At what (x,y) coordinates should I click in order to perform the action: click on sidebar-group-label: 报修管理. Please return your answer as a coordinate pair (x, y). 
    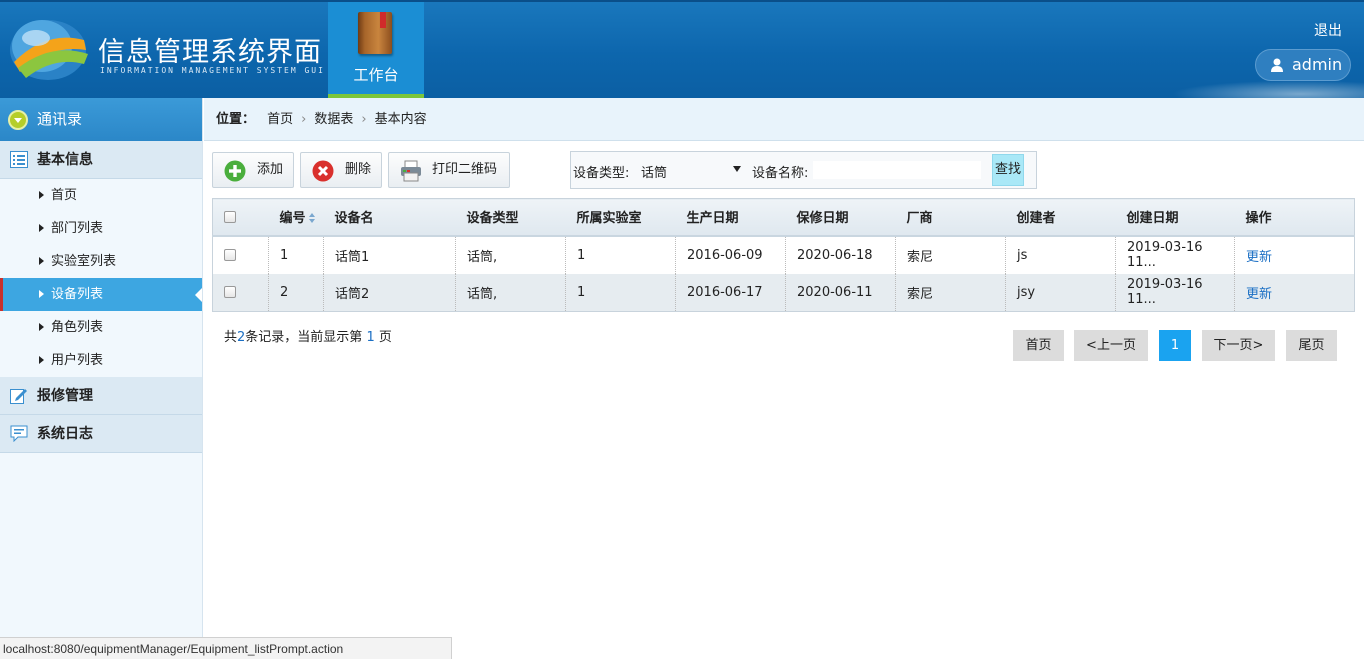
    Looking at the image, I should click on (65, 396).